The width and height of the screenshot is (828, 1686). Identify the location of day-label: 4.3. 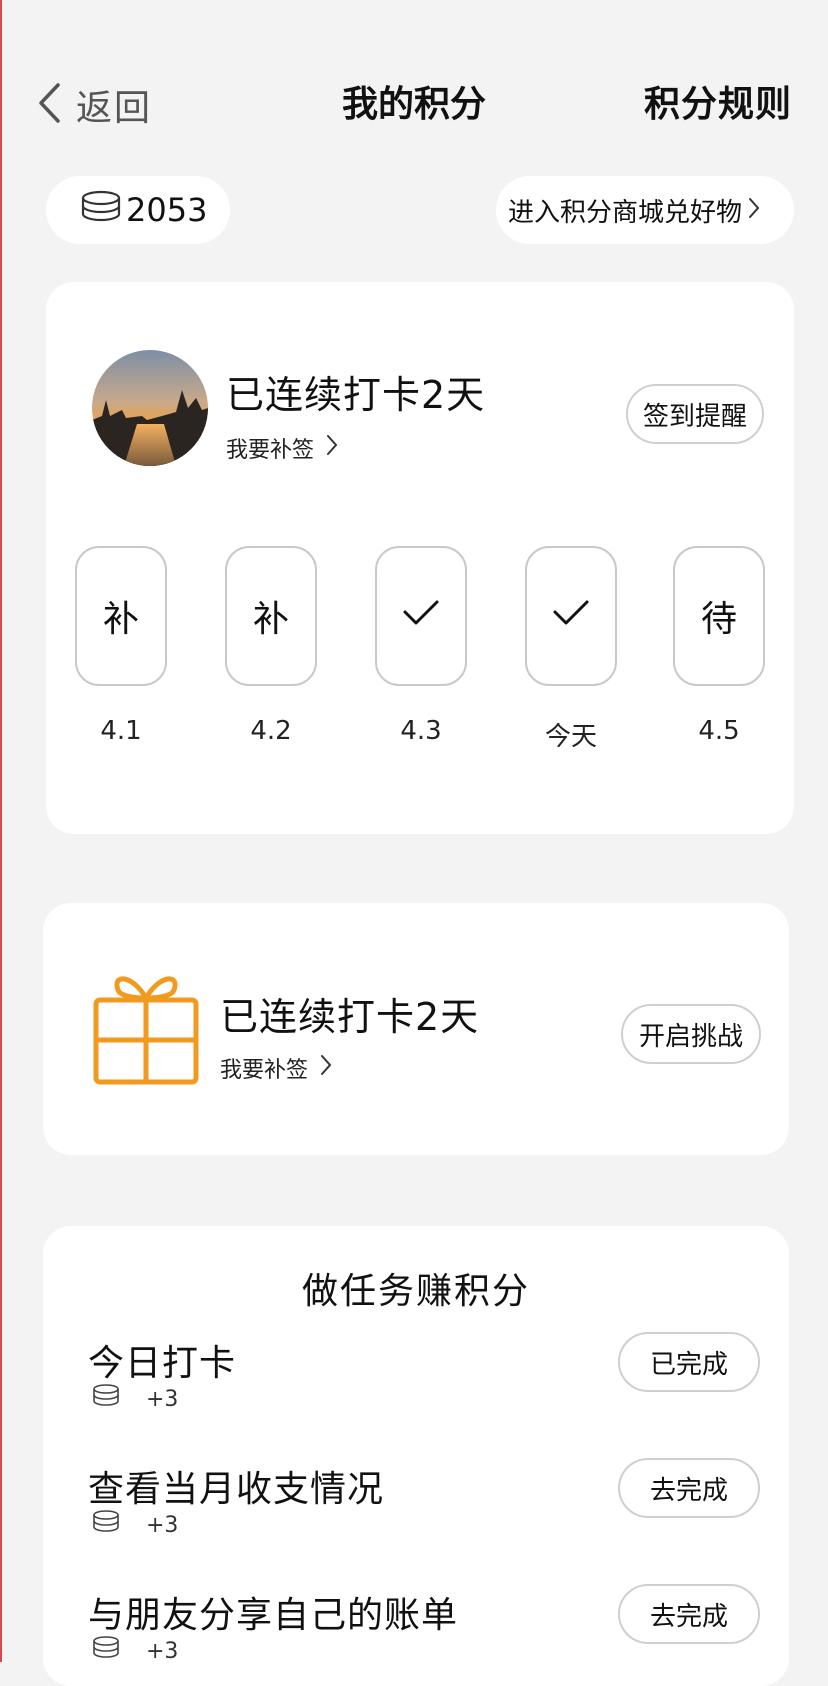
(421, 731).